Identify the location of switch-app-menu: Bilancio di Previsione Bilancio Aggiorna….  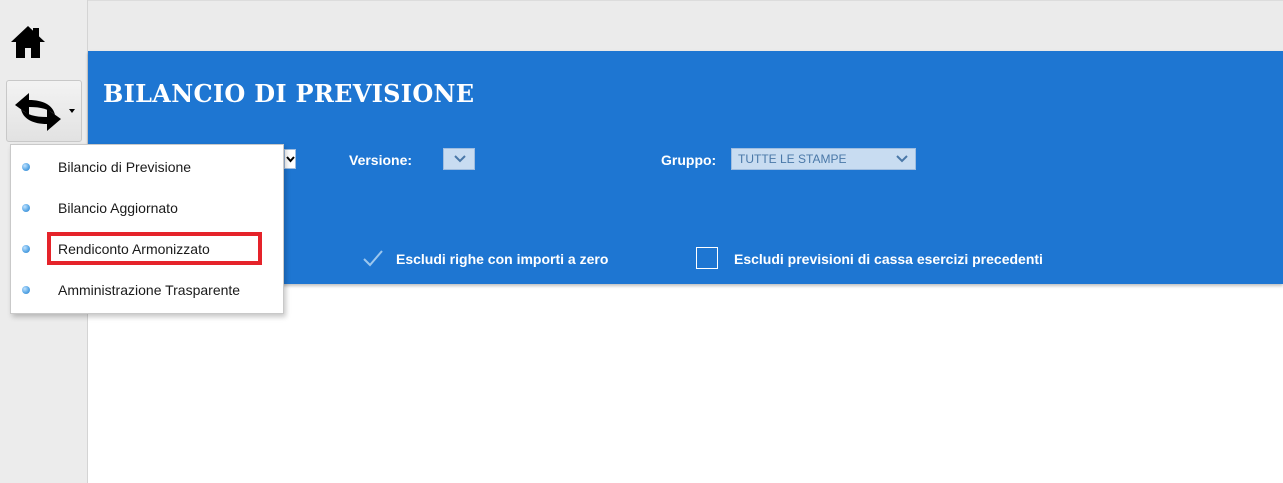
(147, 229).